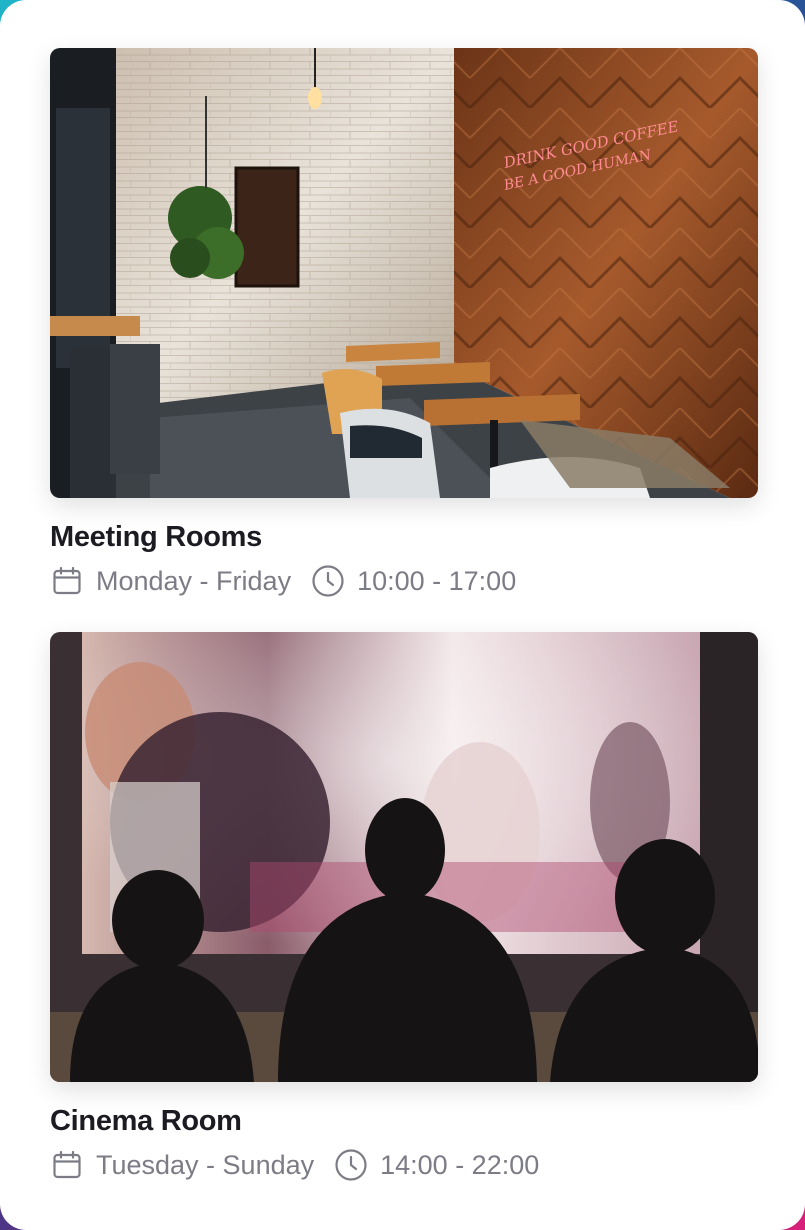  I want to click on room-schedule: Tuesday - Sunday 14:00 - 22:00, so click(404, 1165).